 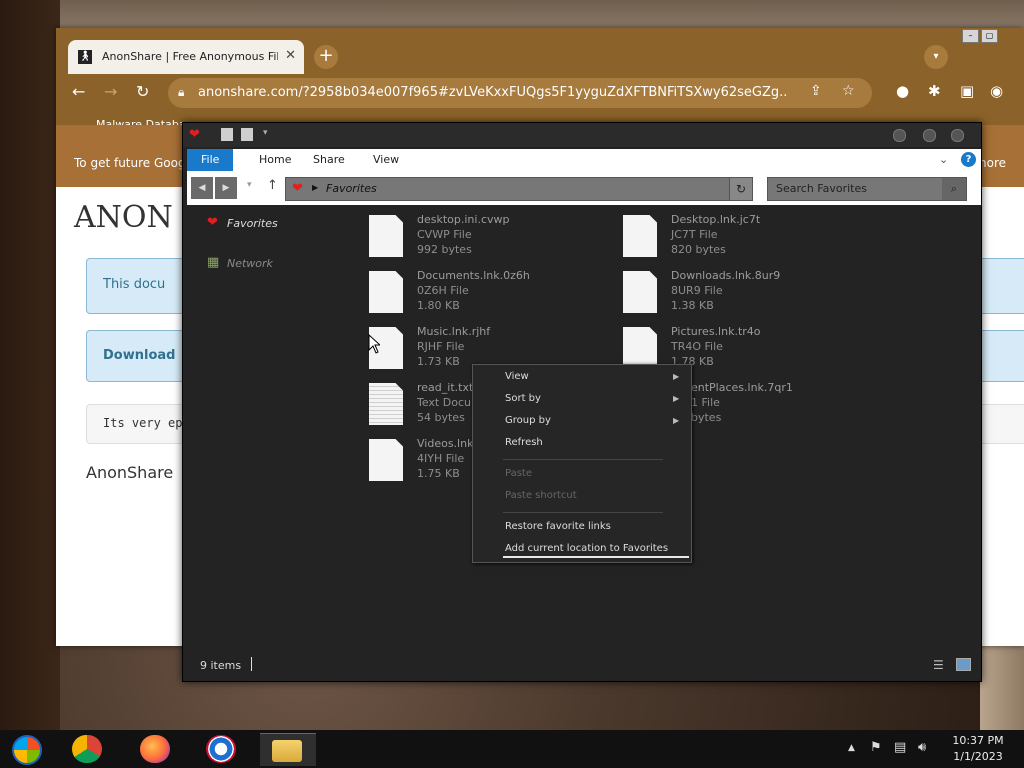 What do you see at coordinates (970, 36) in the screenshot?
I see `minimize-icon: –` at bounding box center [970, 36].